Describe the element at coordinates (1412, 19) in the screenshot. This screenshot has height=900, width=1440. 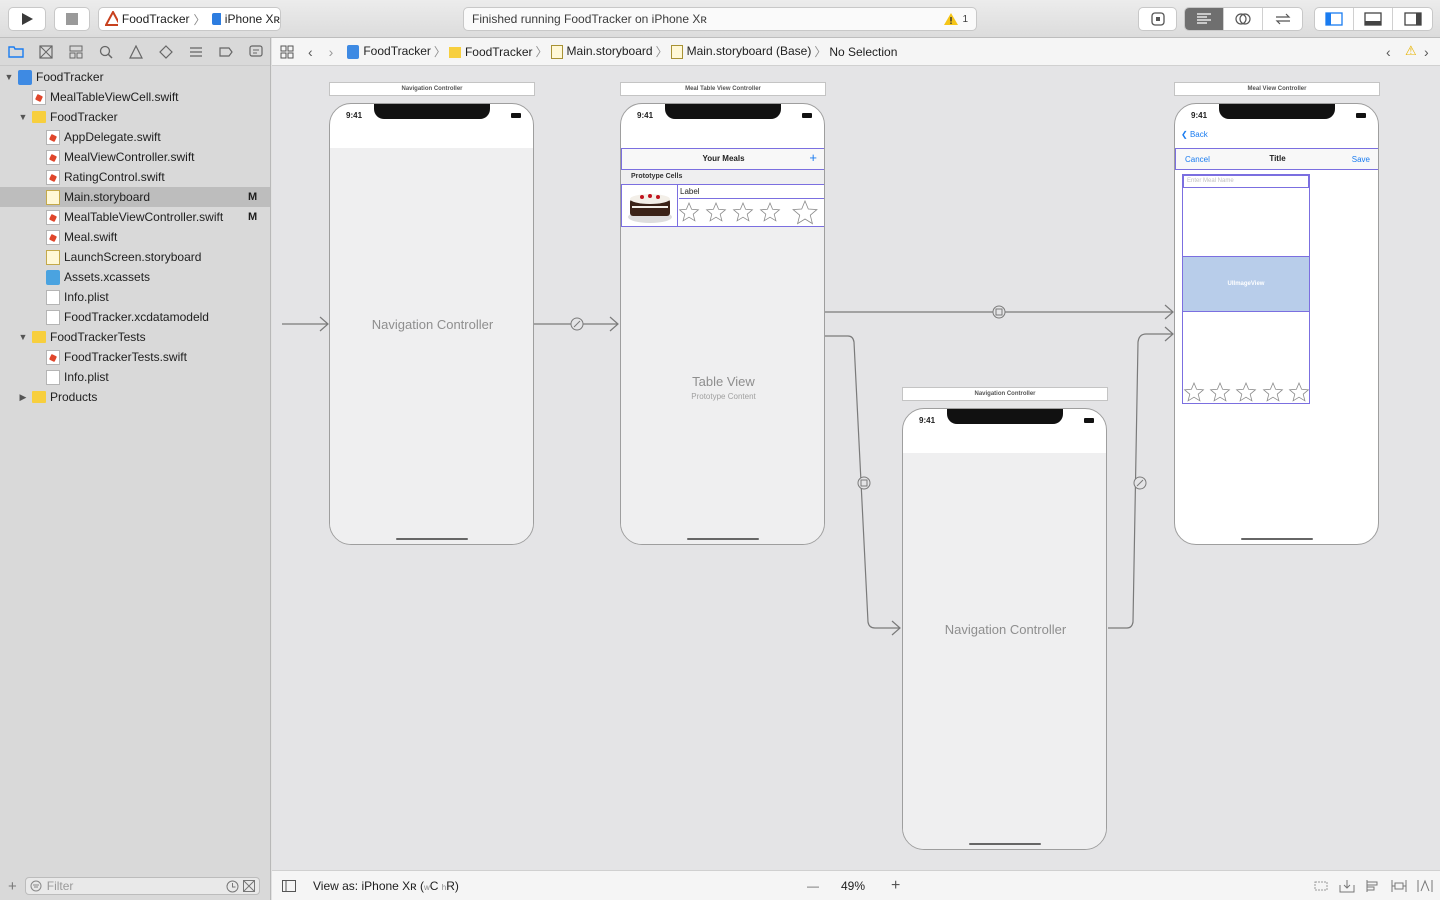
I see `inspector-toggle` at that location.